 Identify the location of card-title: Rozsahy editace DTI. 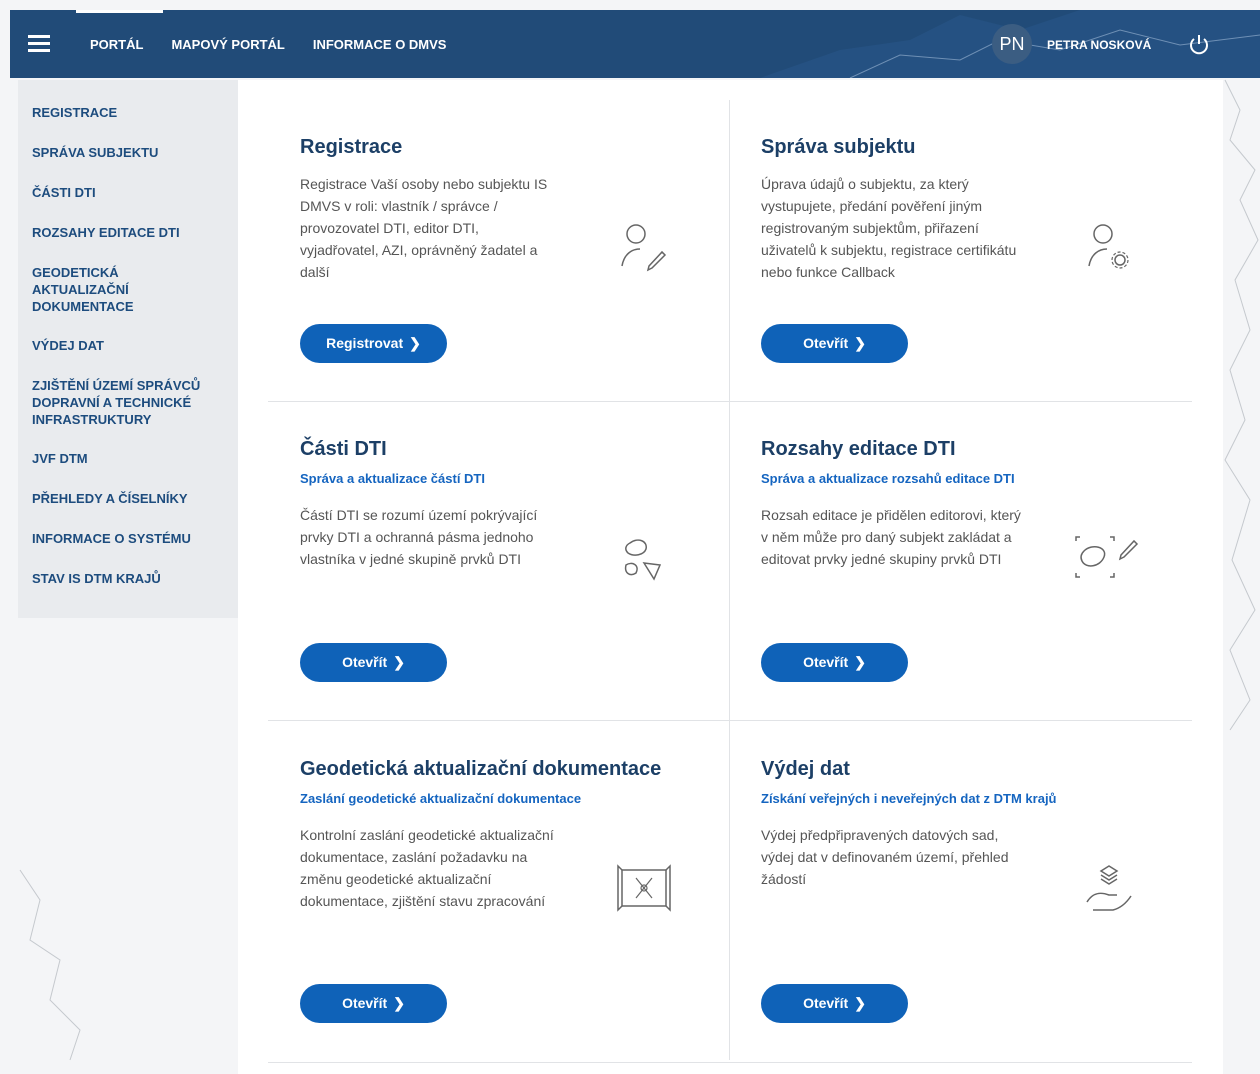
(858, 449).